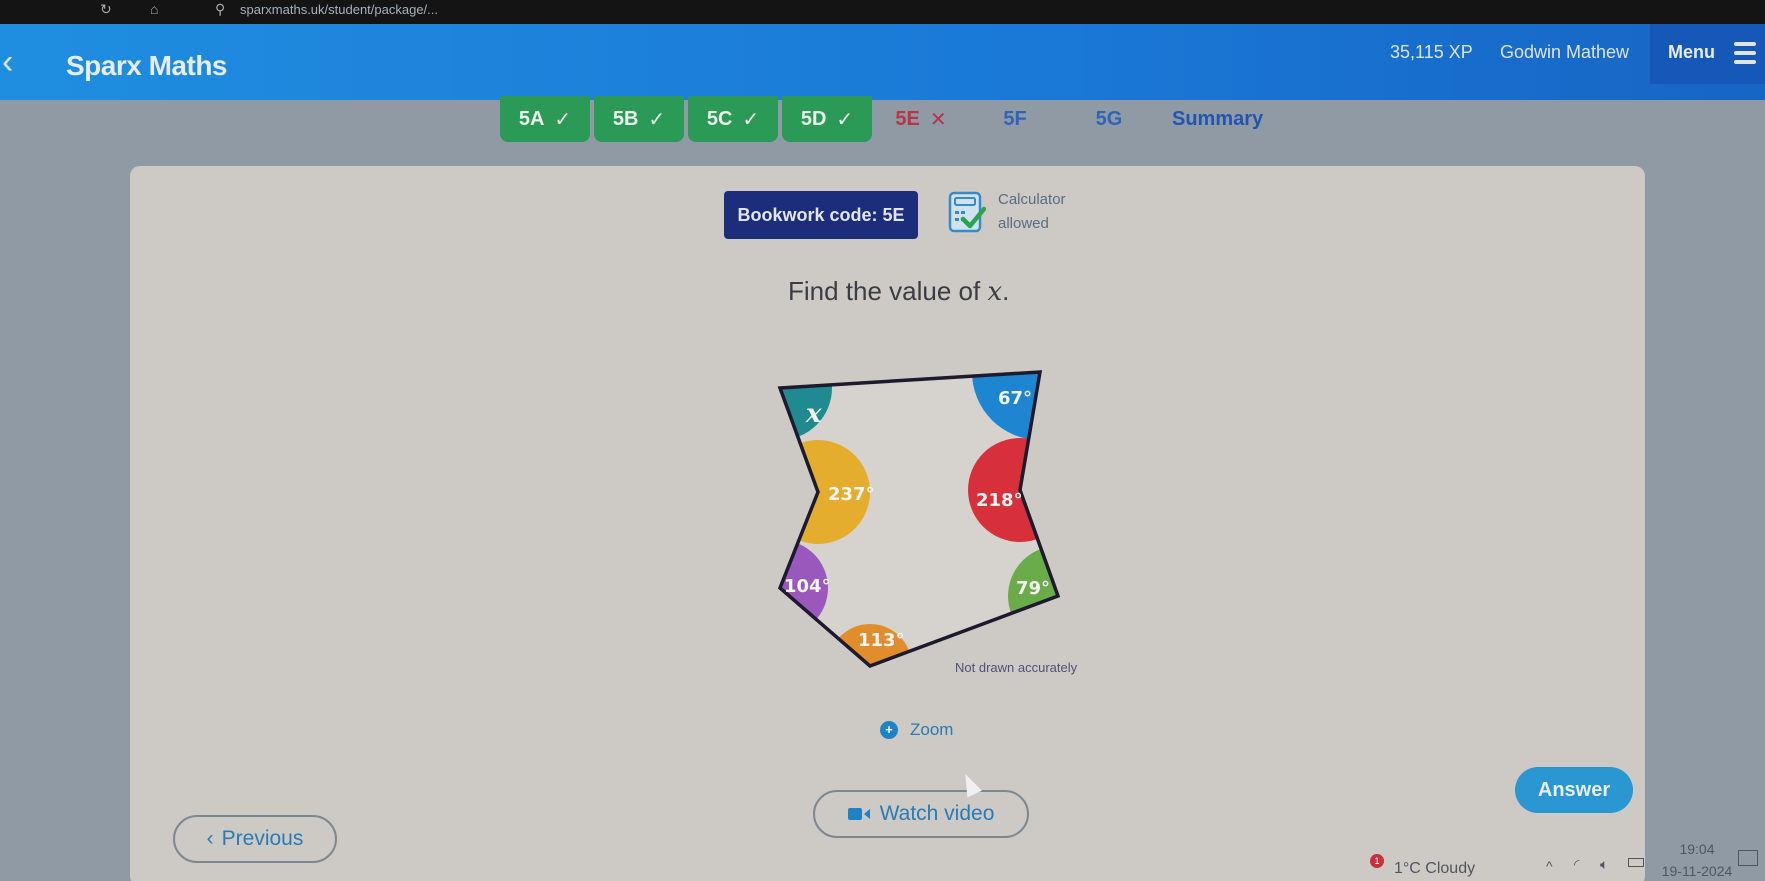 The width and height of the screenshot is (1765, 881). Describe the element at coordinates (625, 118) in the screenshot. I see `tab-label: 5B` at that location.